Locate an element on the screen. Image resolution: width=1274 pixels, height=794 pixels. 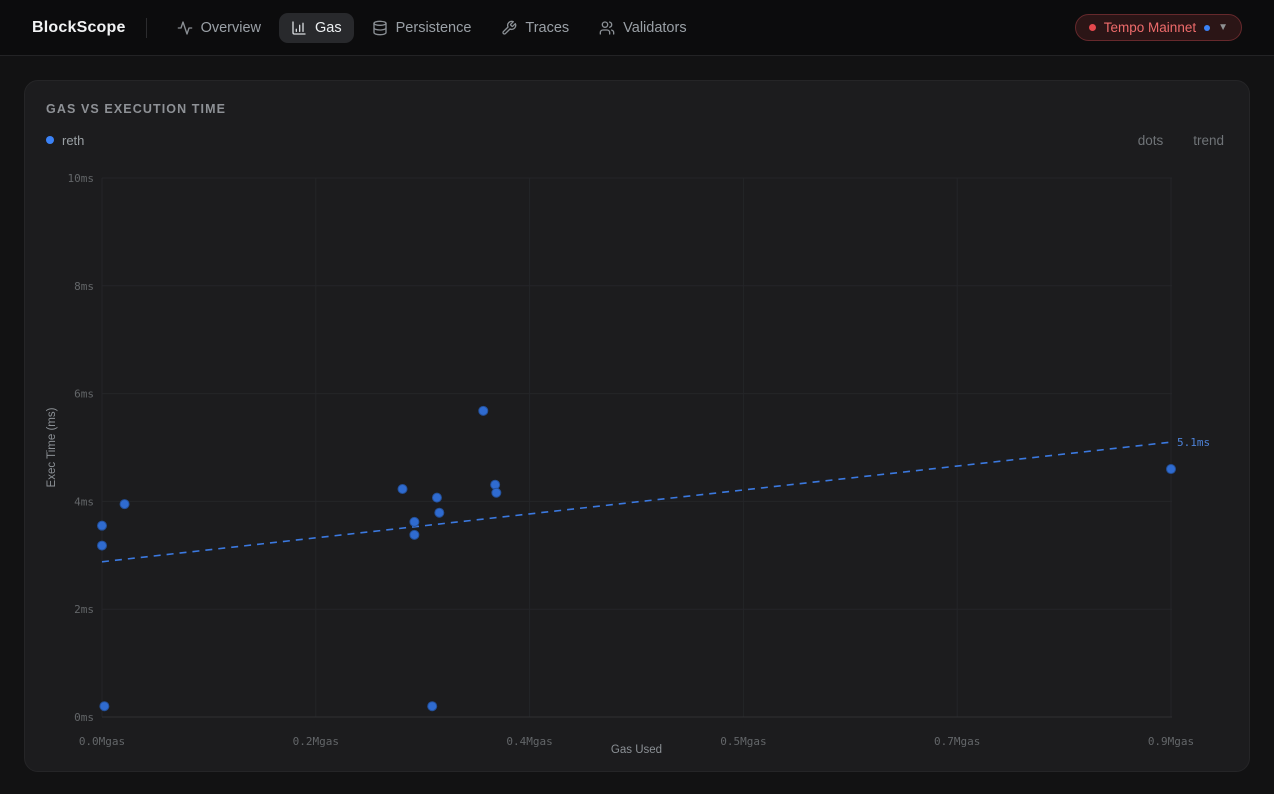
y-tick-label: 6ms is located at coordinates (84, 394).